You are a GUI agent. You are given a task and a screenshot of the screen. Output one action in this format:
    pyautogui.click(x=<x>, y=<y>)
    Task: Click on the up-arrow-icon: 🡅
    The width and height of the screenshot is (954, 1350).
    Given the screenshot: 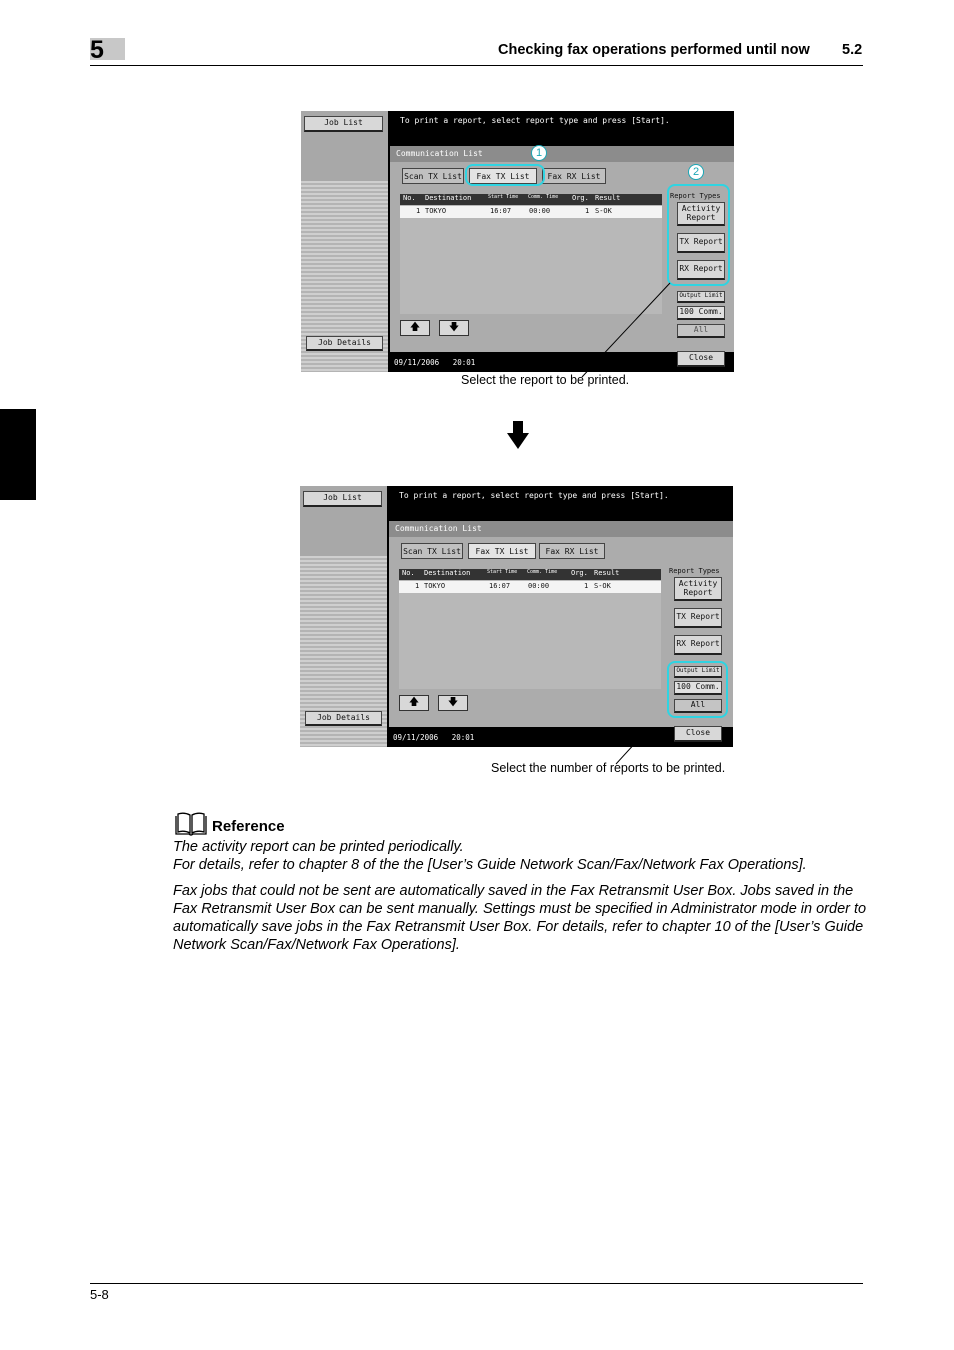 What is the action you would take?
    pyautogui.click(x=414, y=702)
    